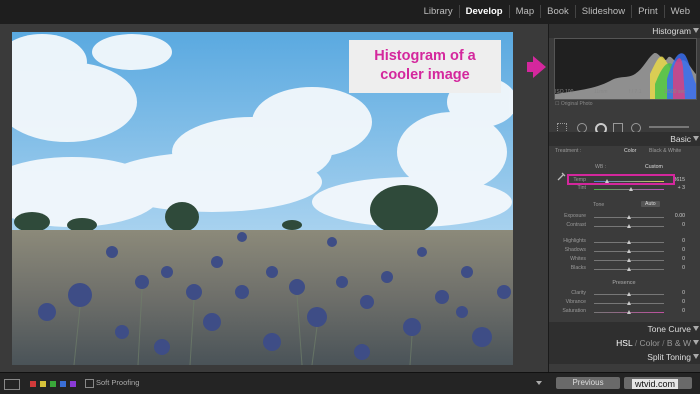  I want to click on contrast-value: 0, so click(683, 225).